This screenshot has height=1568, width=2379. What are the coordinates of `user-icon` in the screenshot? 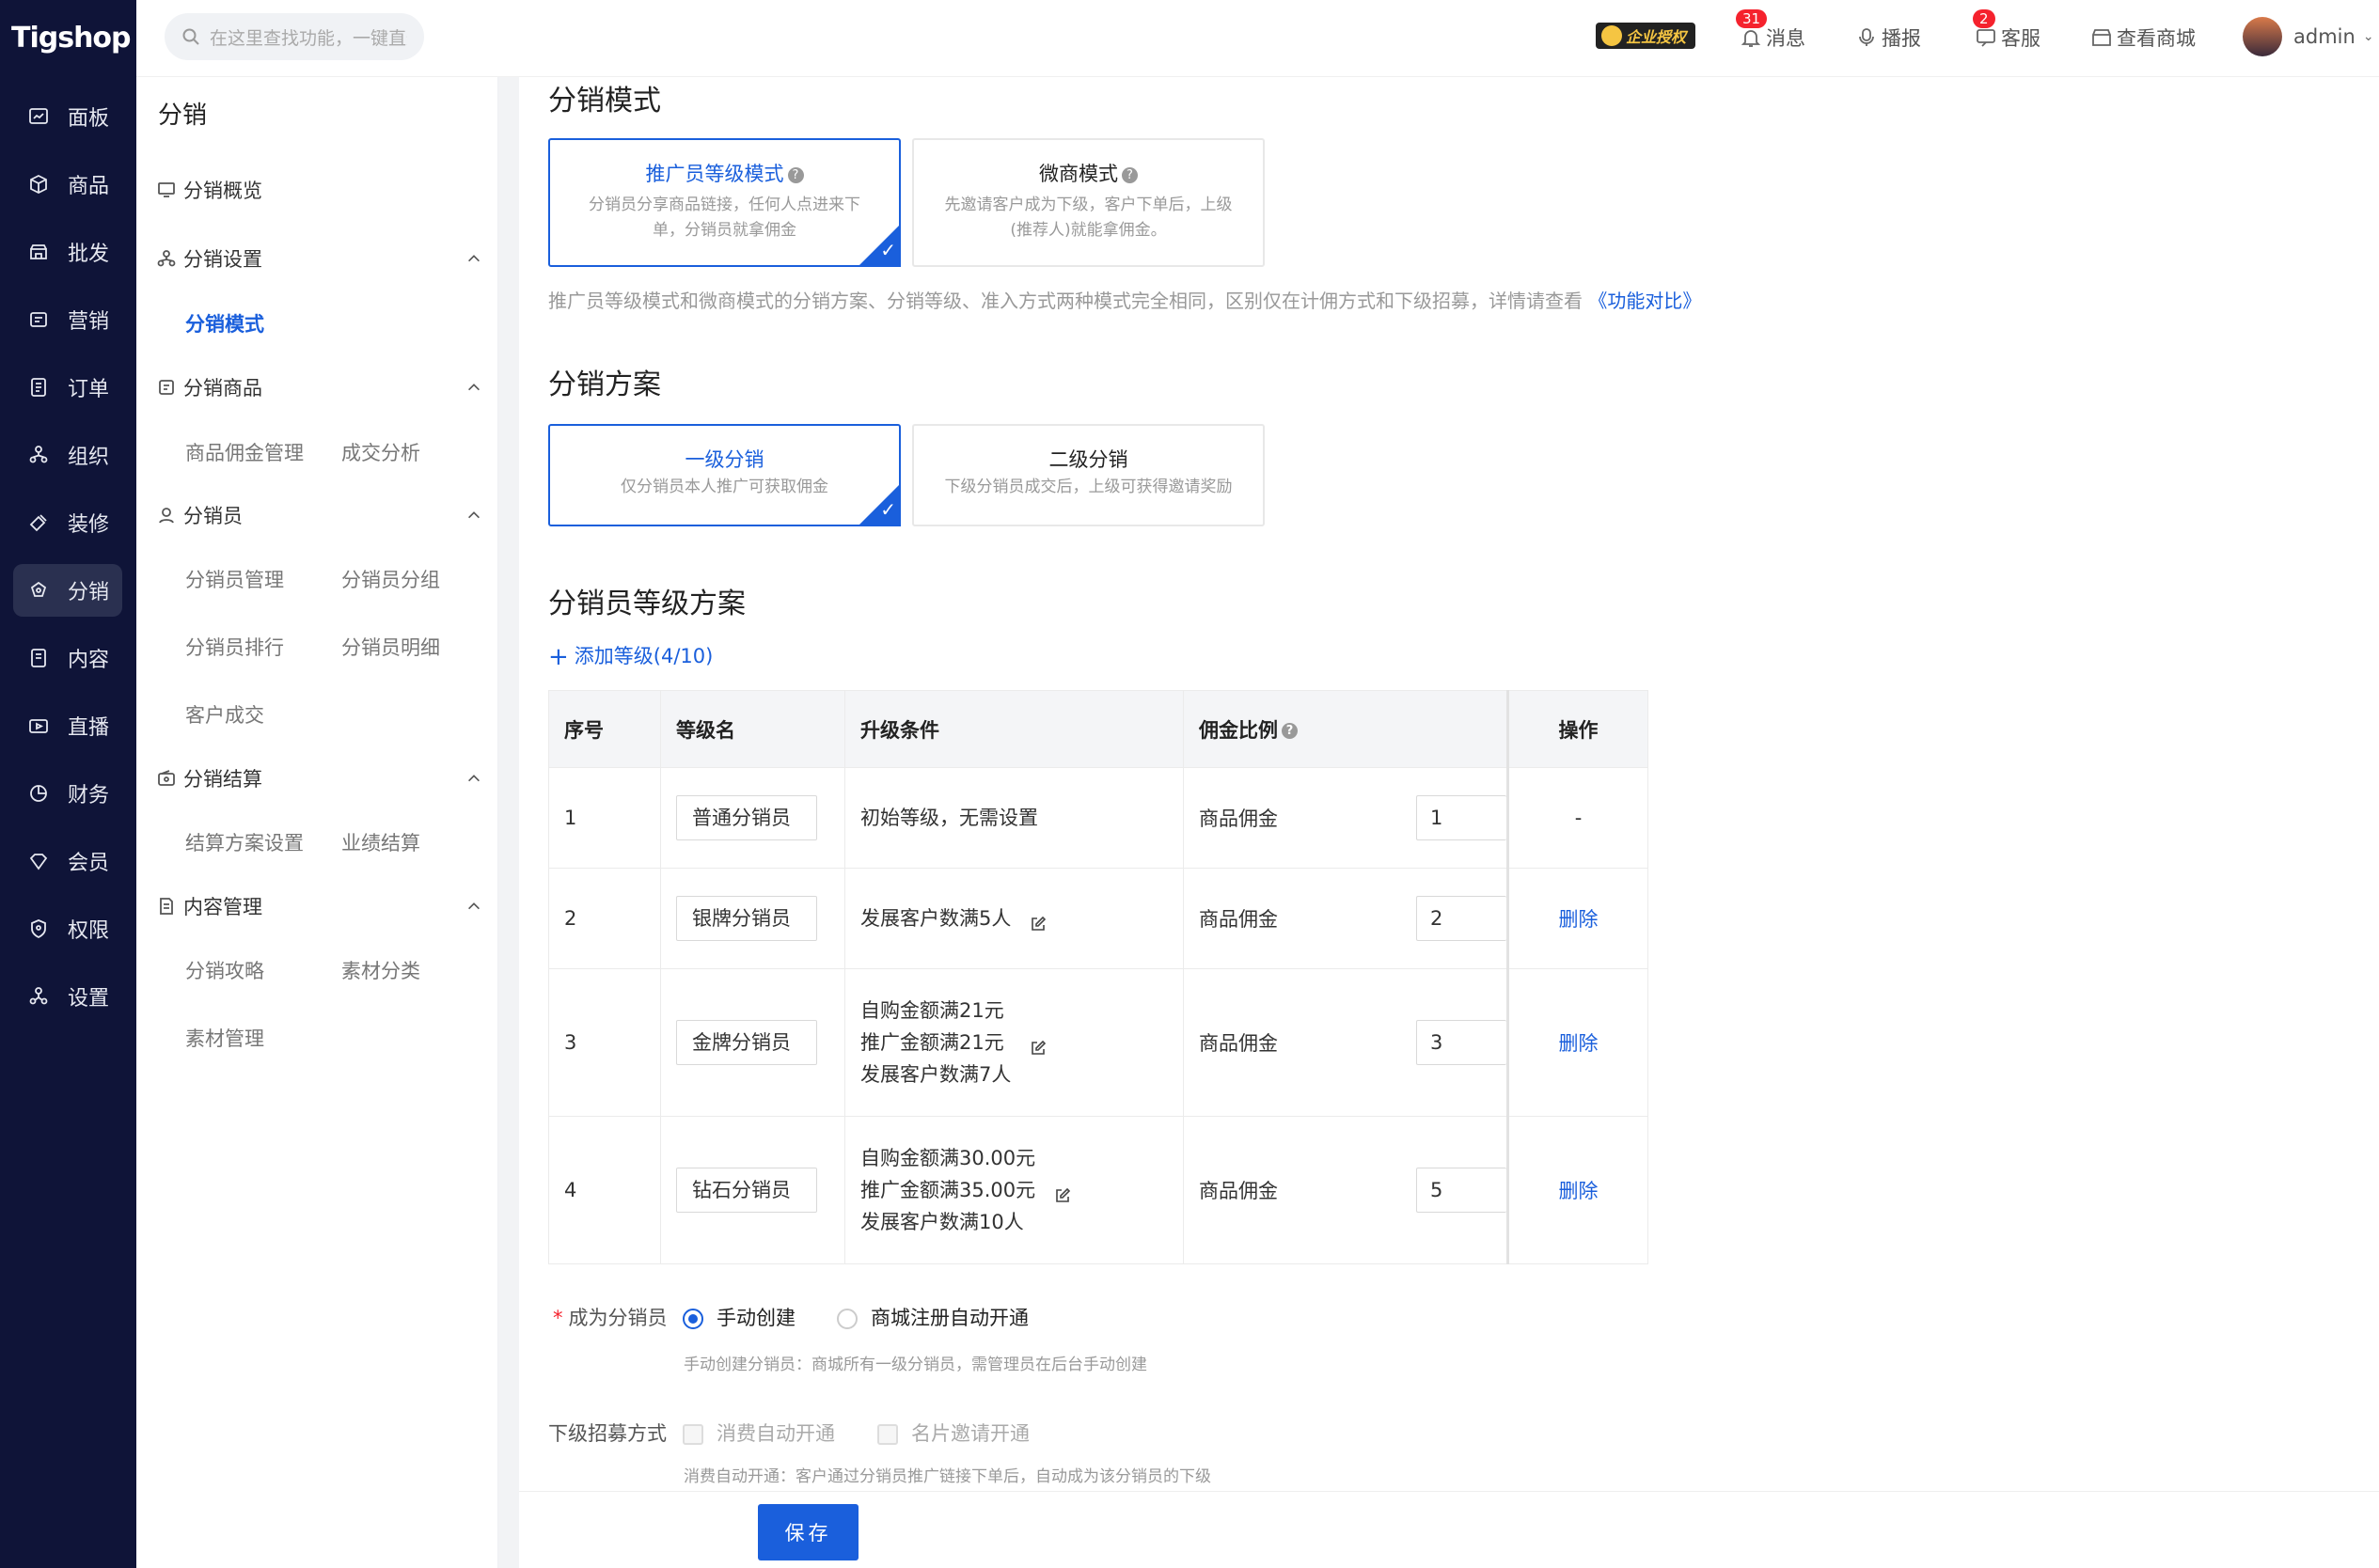 It's located at (166, 516).